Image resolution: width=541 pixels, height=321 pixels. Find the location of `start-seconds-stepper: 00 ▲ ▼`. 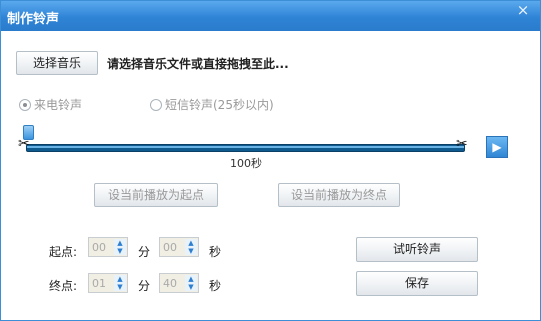

start-seconds-stepper: 00 ▲ ▼ is located at coordinates (179, 247).